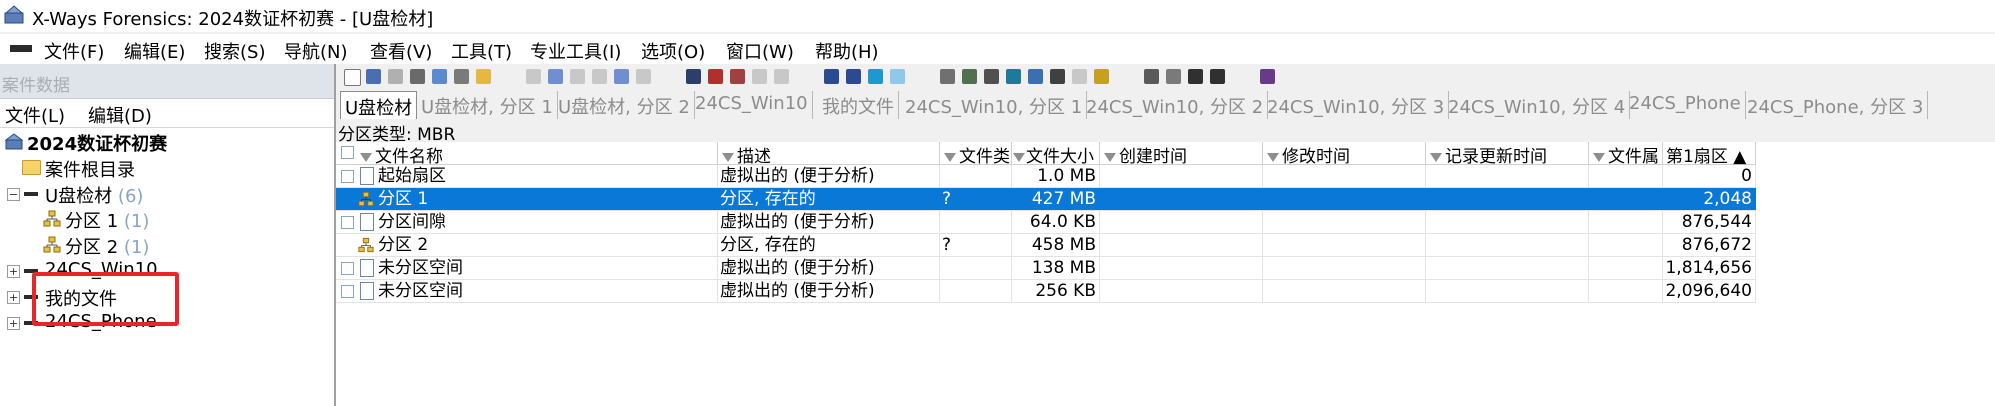  Describe the element at coordinates (120, 115) in the screenshot. I see `case-menu-edit: 编辑(D)` at that location.